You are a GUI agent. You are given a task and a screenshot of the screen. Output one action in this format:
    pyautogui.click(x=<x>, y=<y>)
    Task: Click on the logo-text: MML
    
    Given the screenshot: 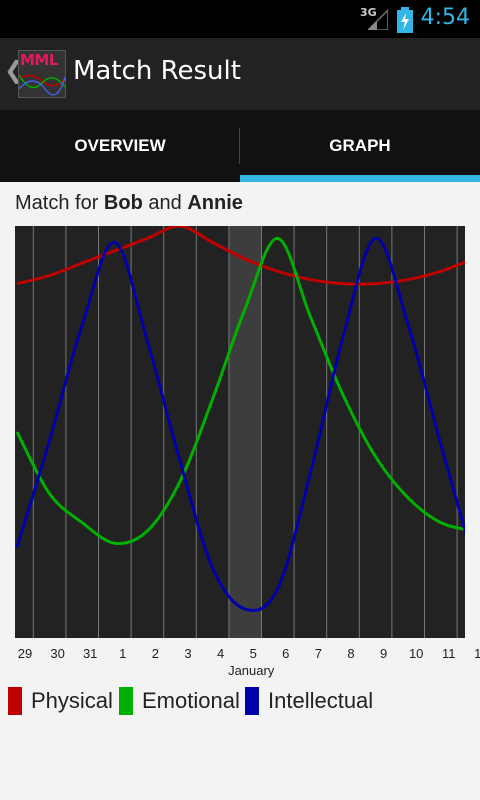 What is the action you would take?
    pyautogui.click(x=39, y=60)
    